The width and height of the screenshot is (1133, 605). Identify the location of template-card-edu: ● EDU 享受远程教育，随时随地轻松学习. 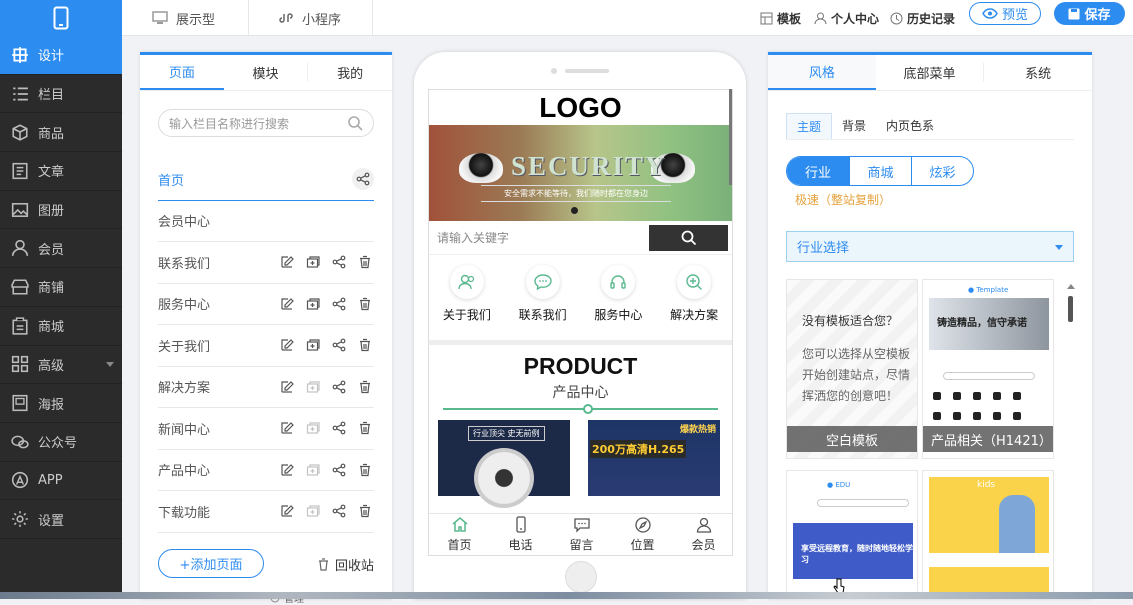
(852, 534).